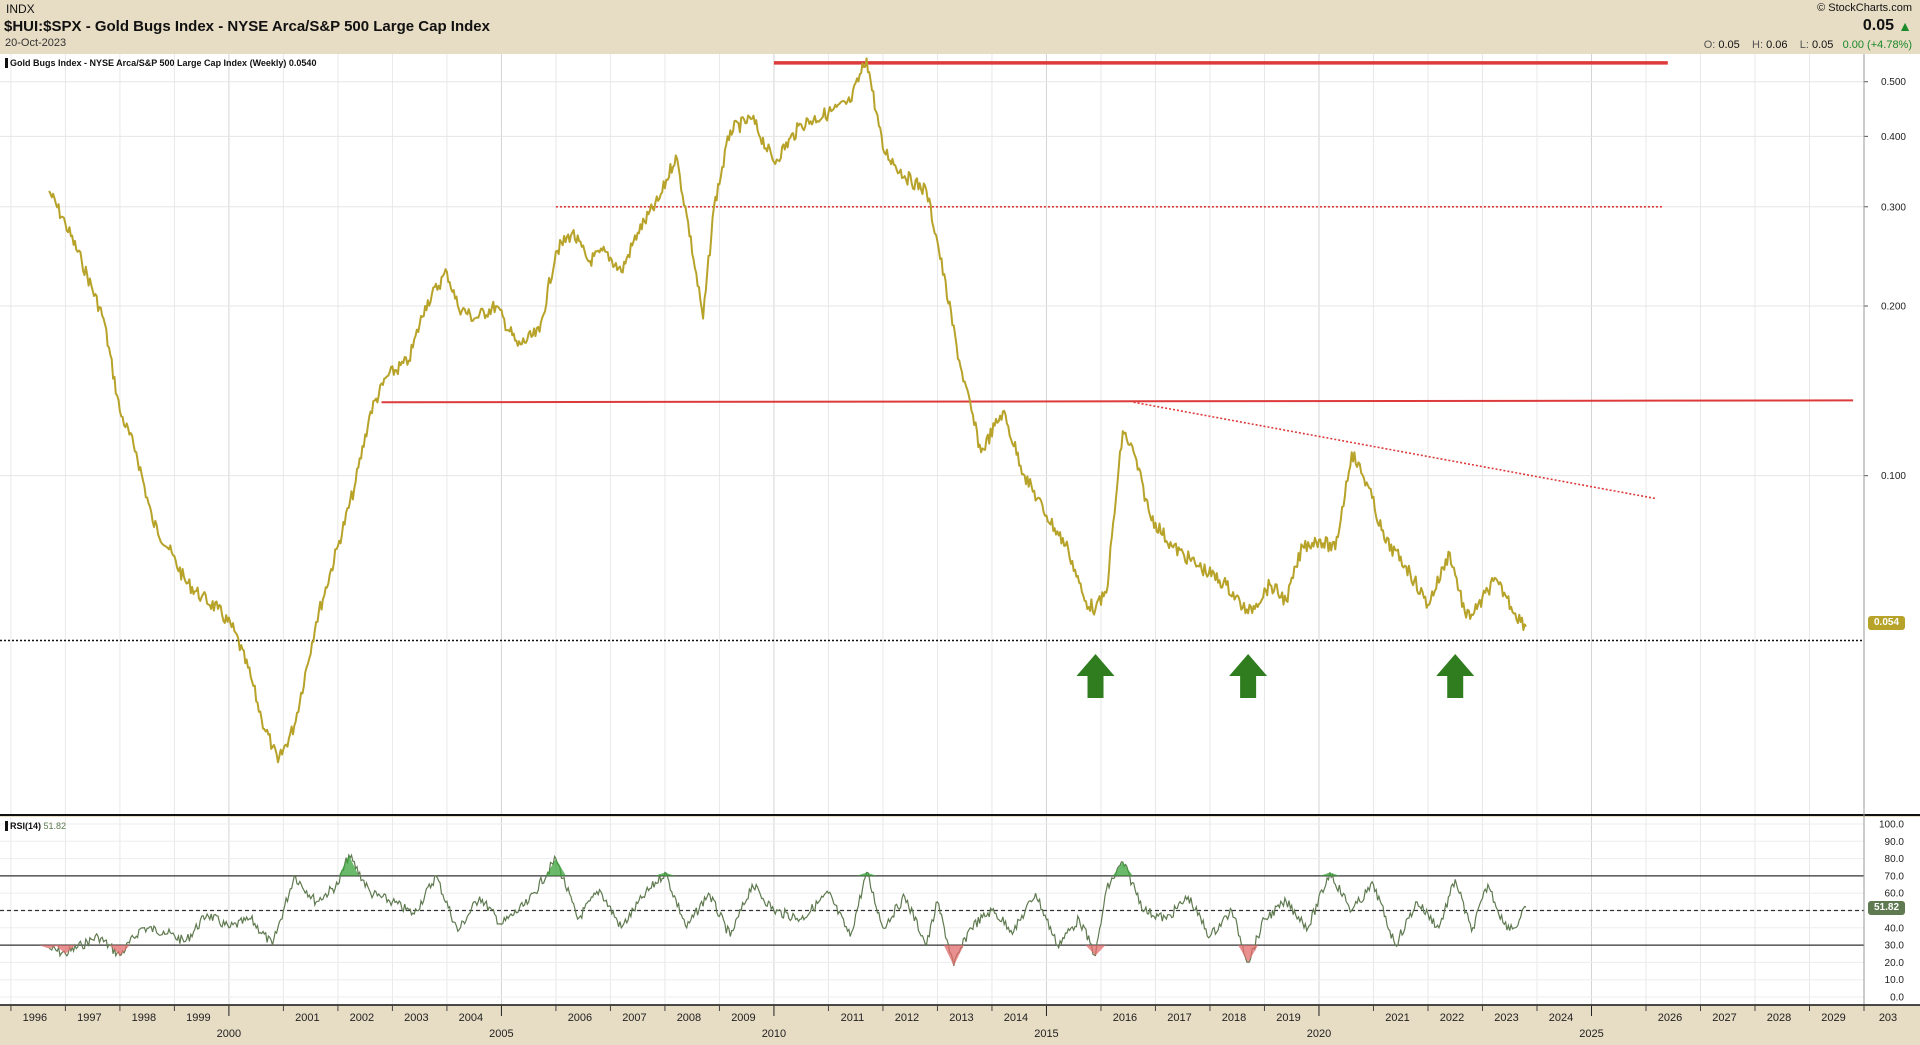 Image resolution: width=1920 pixels, height=1045 pixels. What do you see at coordinates (144, 1018) in the screenshot?
I see `x-year-label: 1998` at bounding box center [144, 1018].